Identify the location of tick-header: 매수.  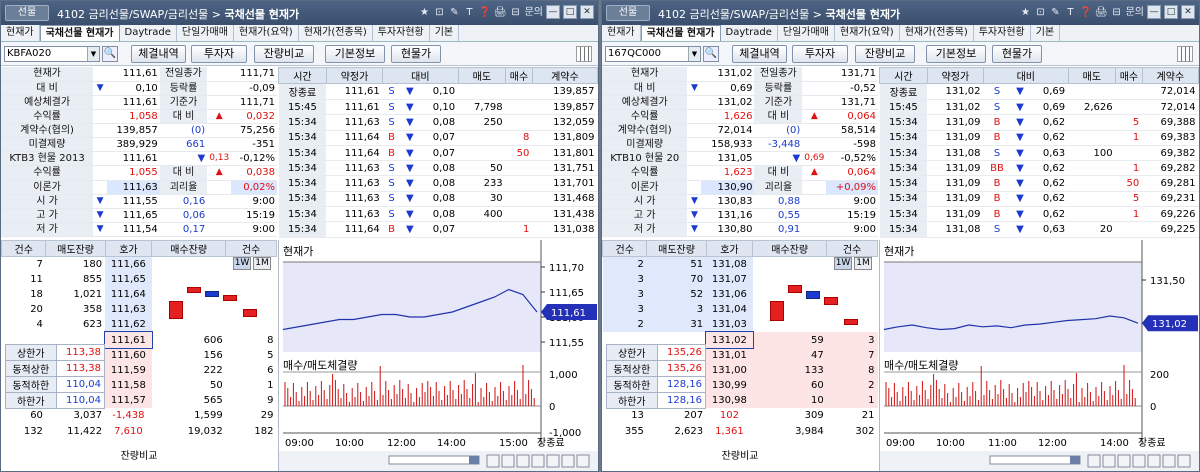
(1129, 75).